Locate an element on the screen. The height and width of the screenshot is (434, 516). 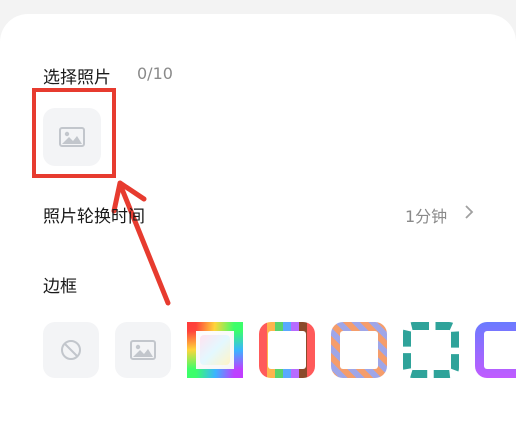
interval-label: 照片轮换时间 is located at coordinates (94, 217).